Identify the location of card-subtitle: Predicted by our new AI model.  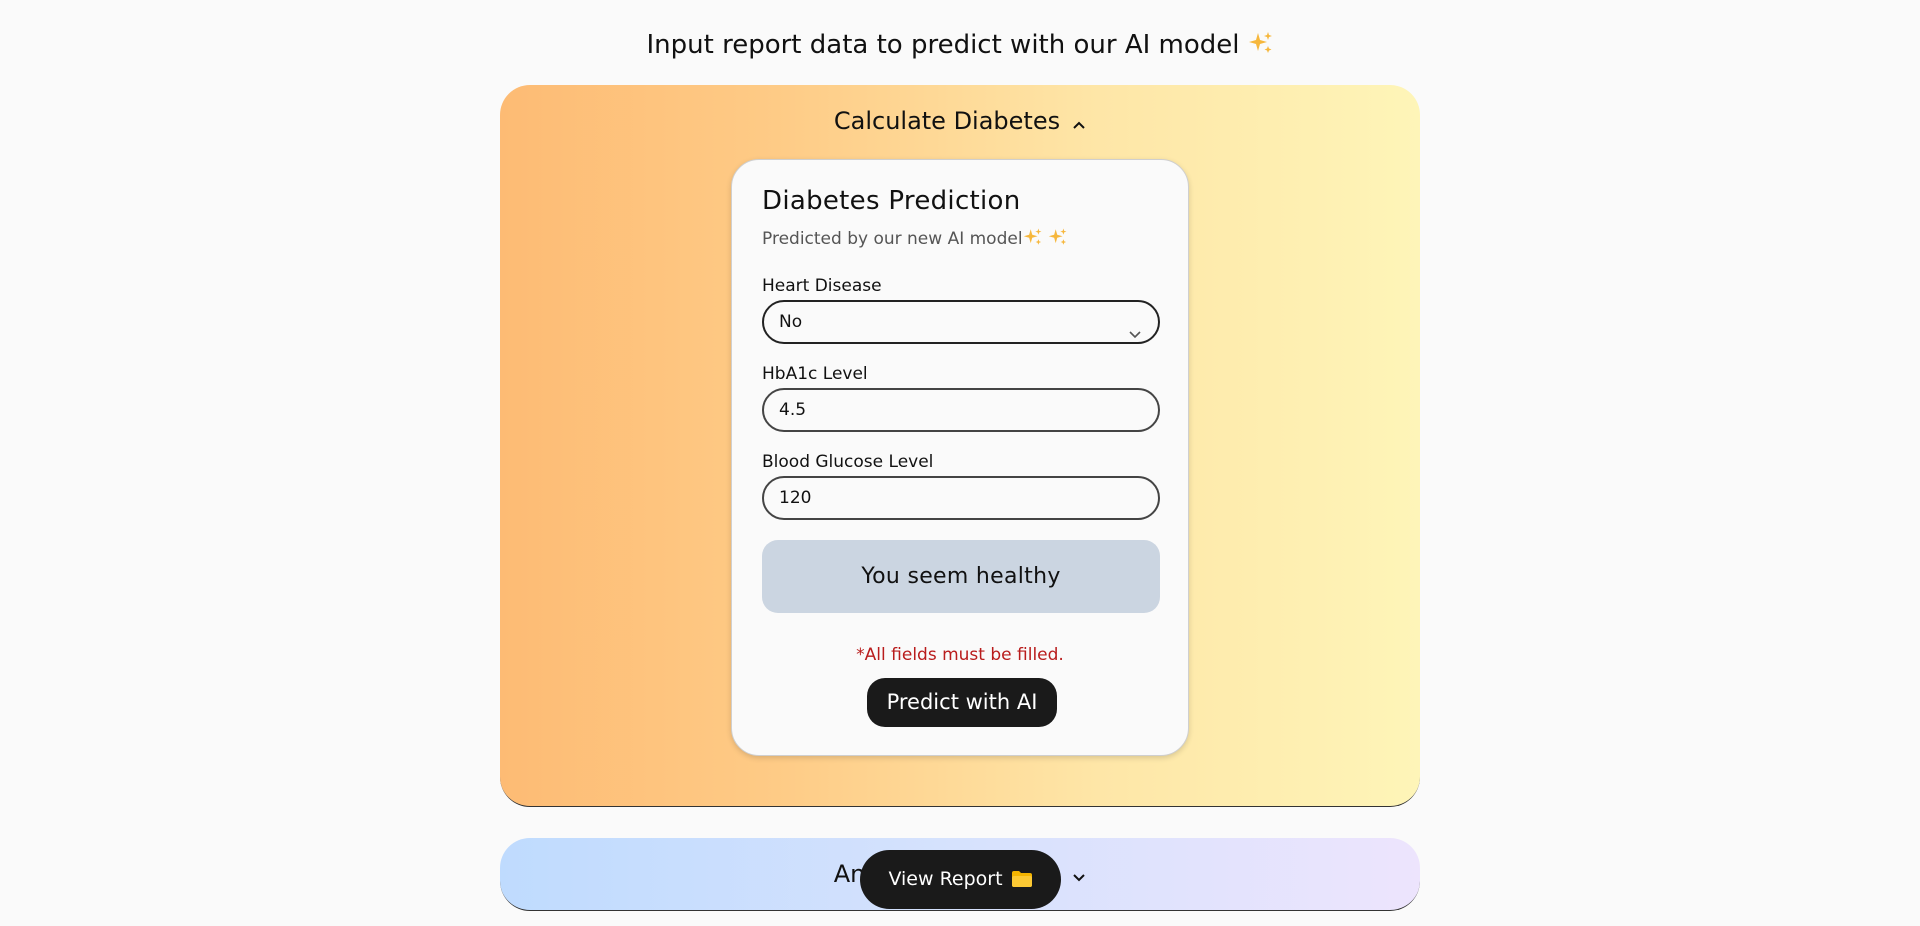
(915, 238).